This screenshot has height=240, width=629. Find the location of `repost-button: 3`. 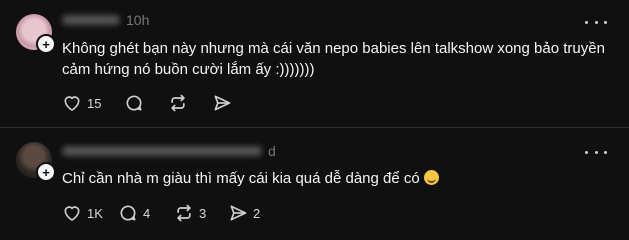

repost-button: 3 is located at coordinates (201, 213).